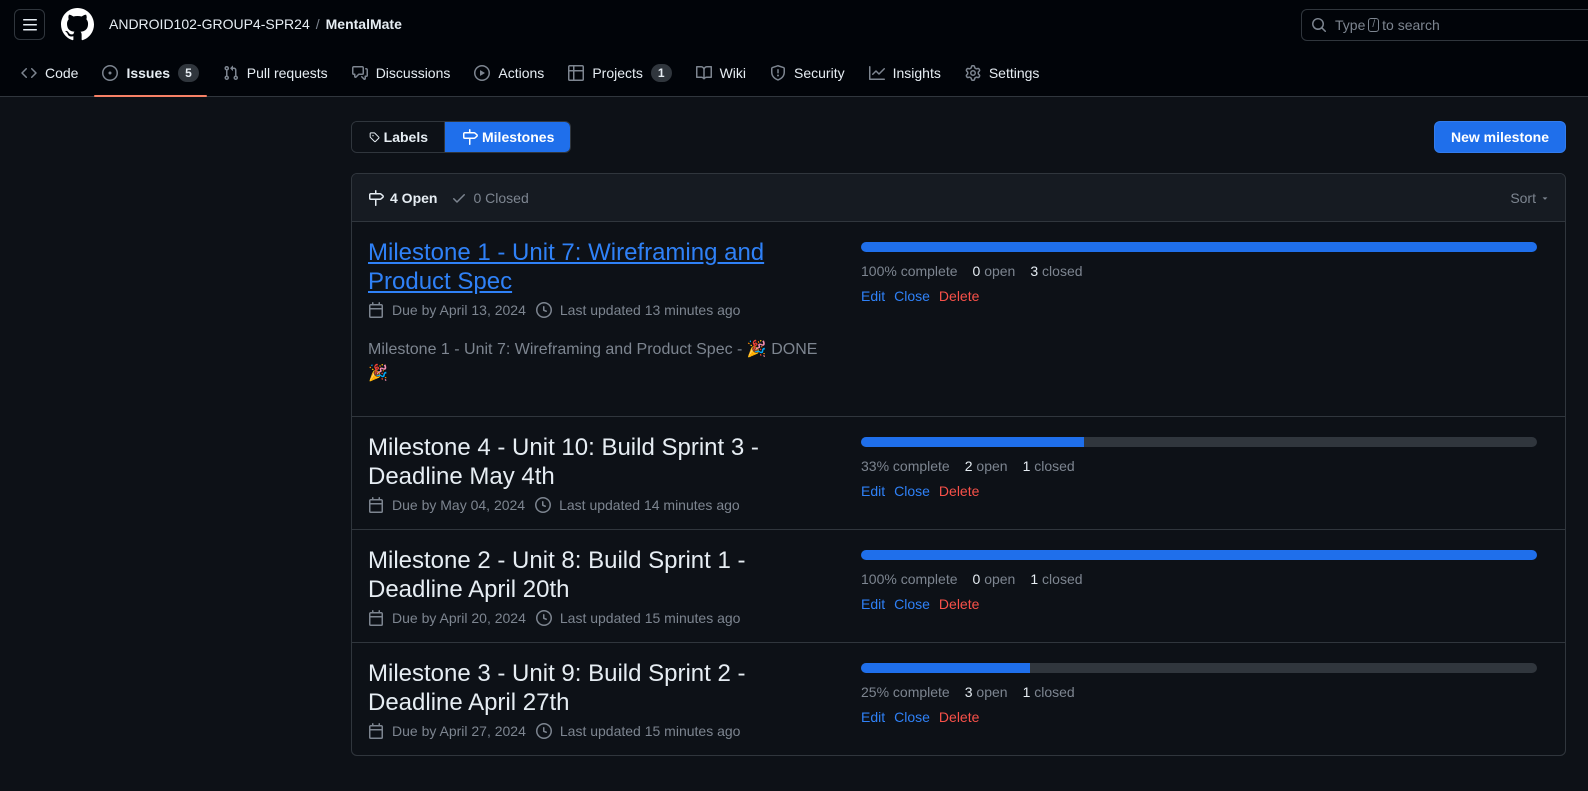 Image resolution: width=1588 pixels, height=791 pixels. I want to click on closed-issues-count: 3 closed, so click(1056, 271).